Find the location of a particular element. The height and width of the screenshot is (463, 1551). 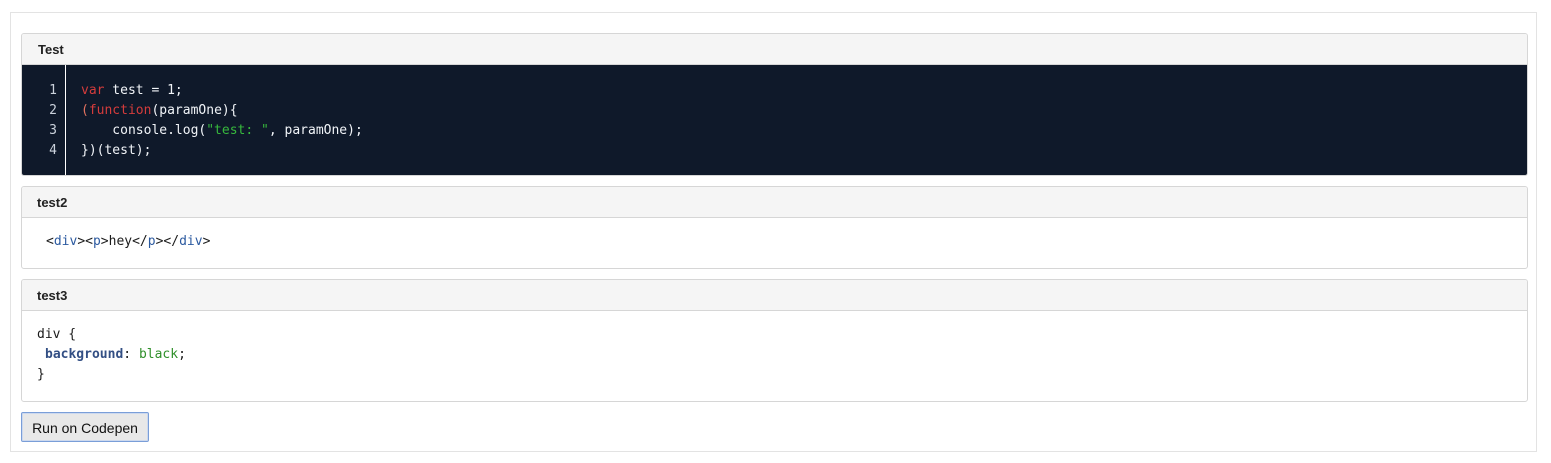

keyword-token: var is located at coordinates (93, 90).